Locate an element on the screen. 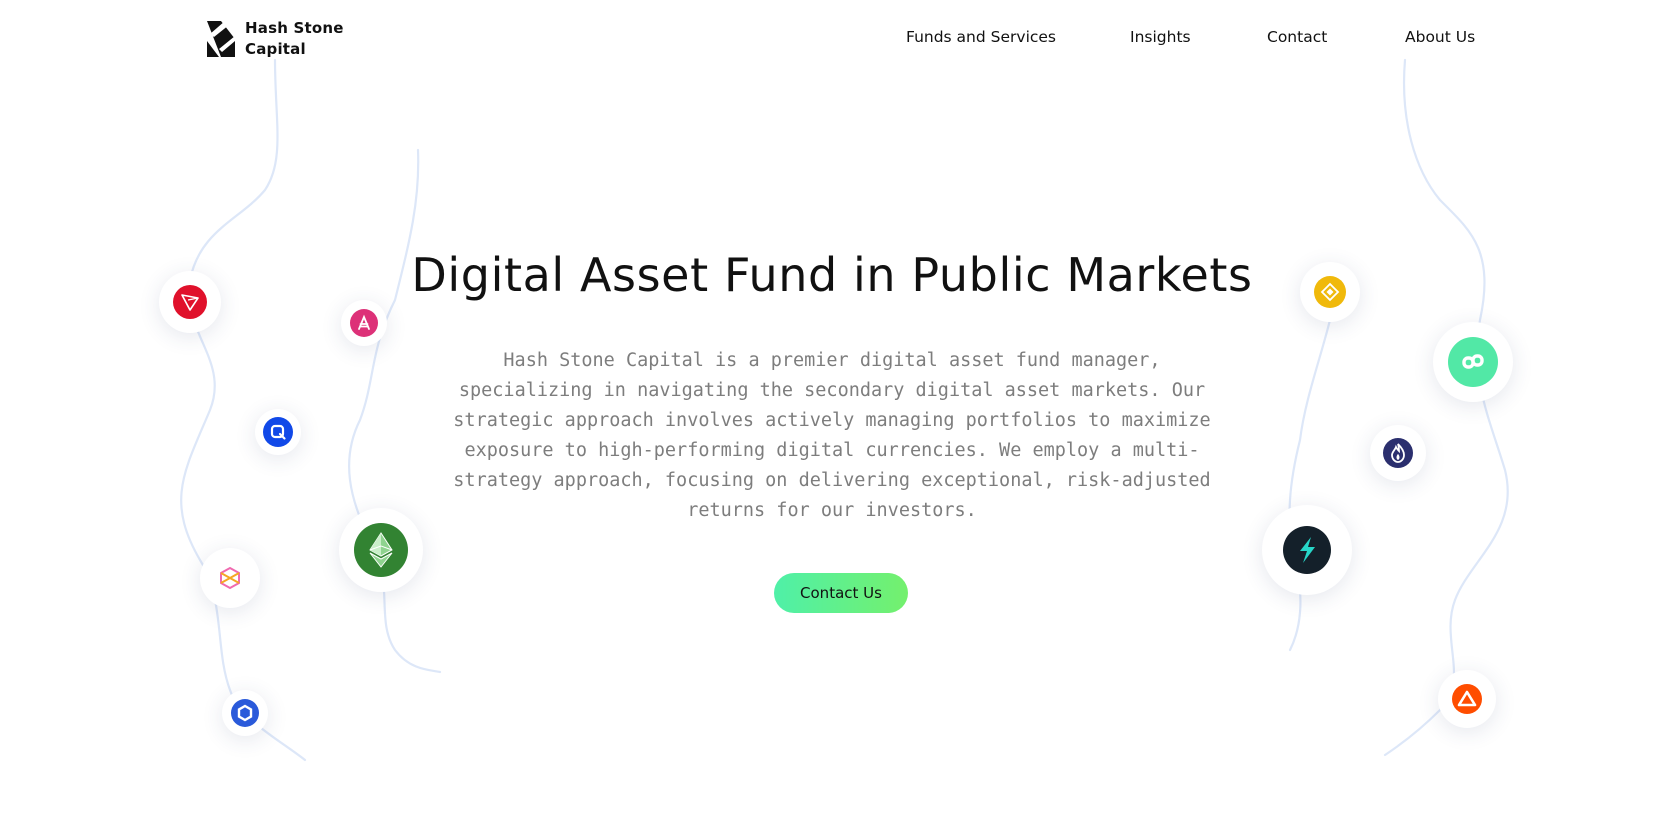 The width and height of the screenshot is (1664, 834). coin-badge-bnb is located at coordinates (1330, 292).